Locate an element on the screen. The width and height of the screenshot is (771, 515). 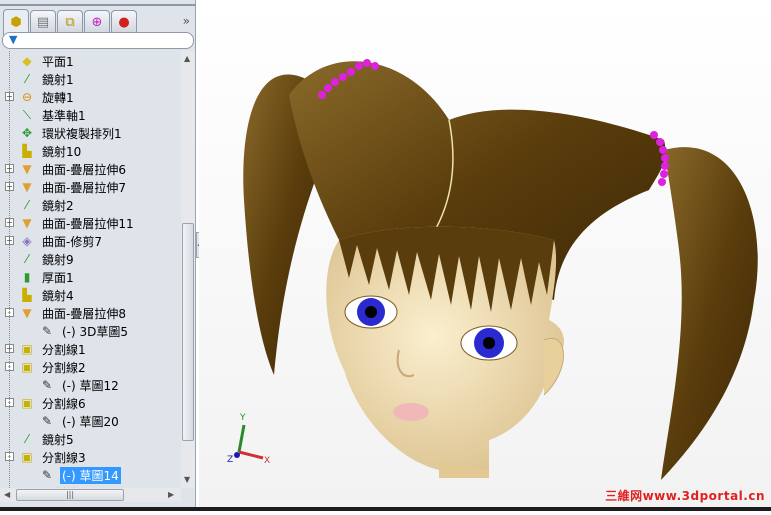
tree-item: ✎ (-) 草圖12 is located at coordinates (79, 385).